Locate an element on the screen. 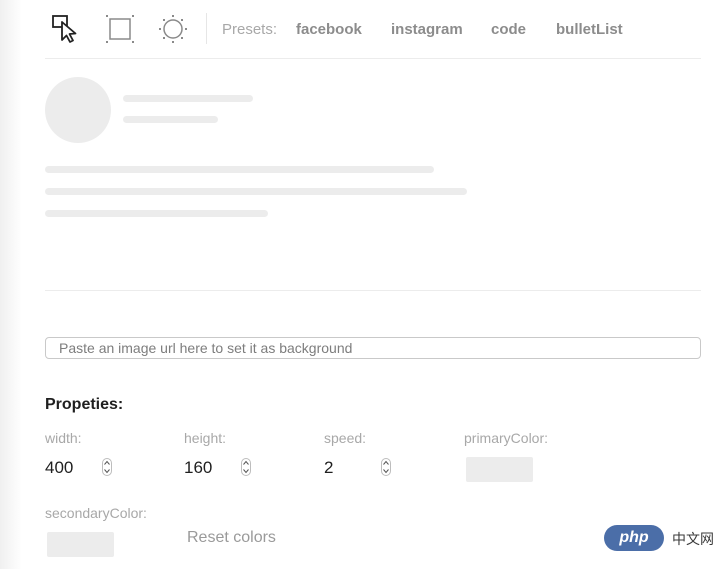 The height and width of the screenshot is (569, 725). secondary-color-swatch is located at coordinates (80, 544).